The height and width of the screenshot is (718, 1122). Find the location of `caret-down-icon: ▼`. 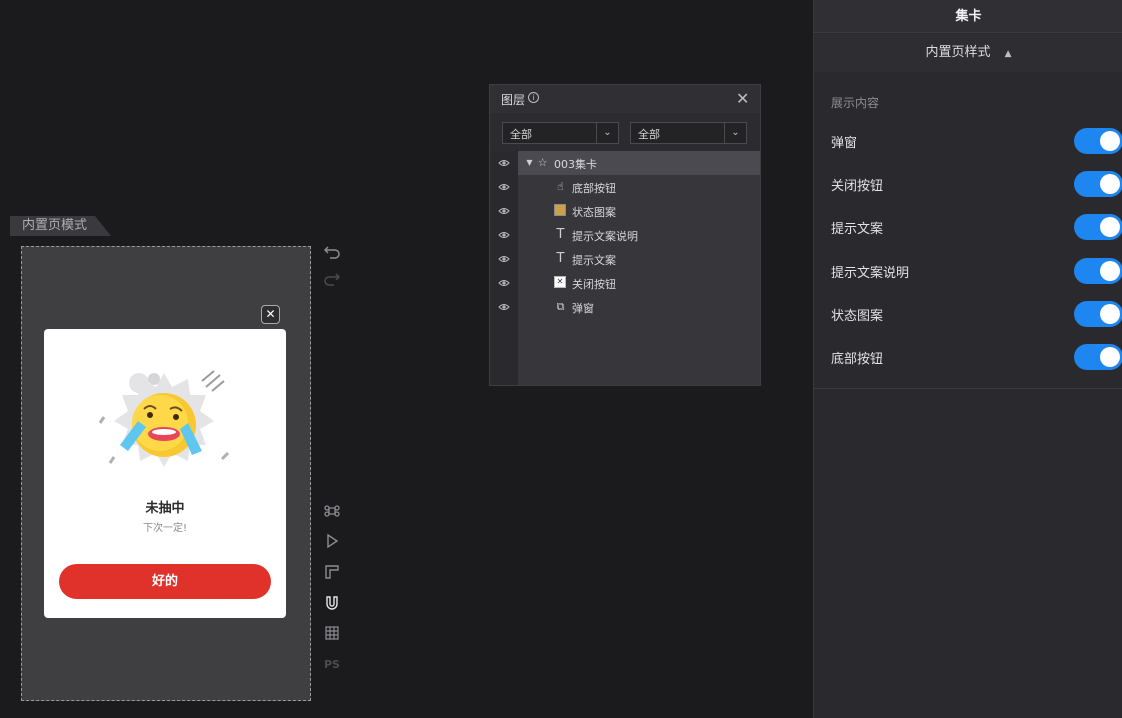

caret-down-icon: ▼ is located at coordinates (529, 162).